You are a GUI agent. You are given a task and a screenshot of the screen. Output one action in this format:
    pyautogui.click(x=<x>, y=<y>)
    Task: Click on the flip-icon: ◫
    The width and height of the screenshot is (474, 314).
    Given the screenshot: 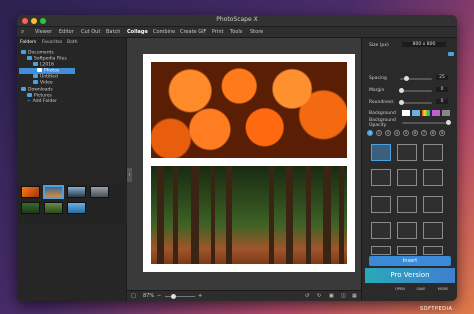 What is the action you would take?
    pyautogui.click(x=343, y=296)
    